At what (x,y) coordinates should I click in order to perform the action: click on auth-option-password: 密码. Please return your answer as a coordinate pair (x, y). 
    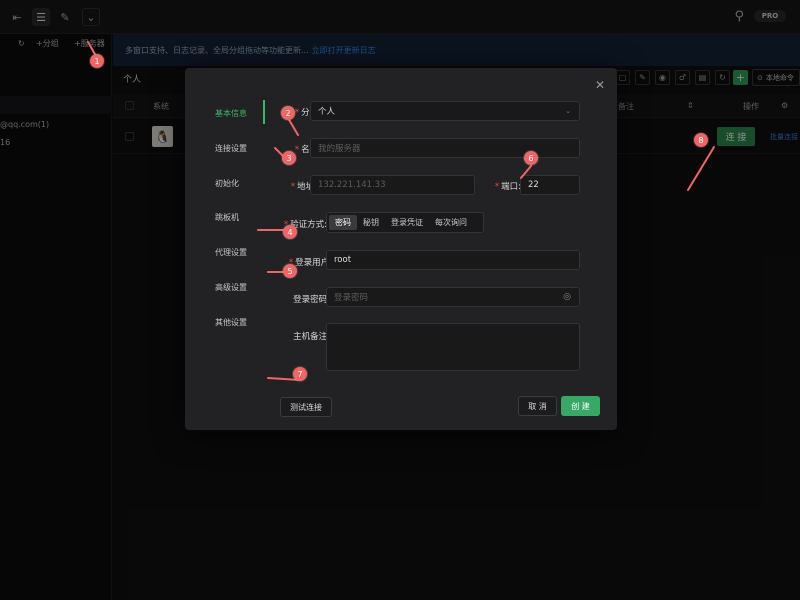
    Looking at the image, I should click on (343, 222).